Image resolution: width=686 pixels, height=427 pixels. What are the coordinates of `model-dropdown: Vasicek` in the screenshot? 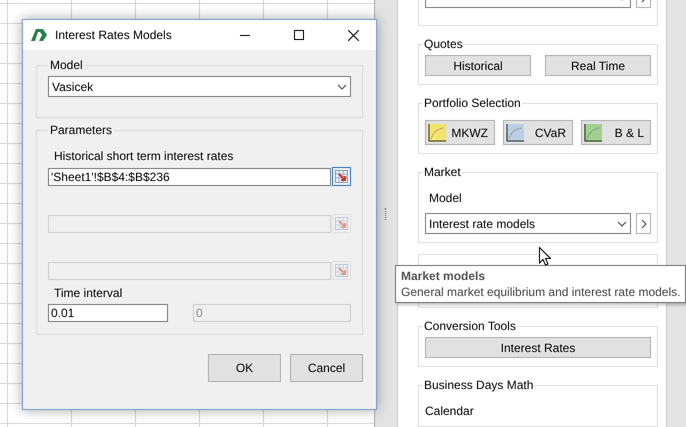 It's located at (199, 86).